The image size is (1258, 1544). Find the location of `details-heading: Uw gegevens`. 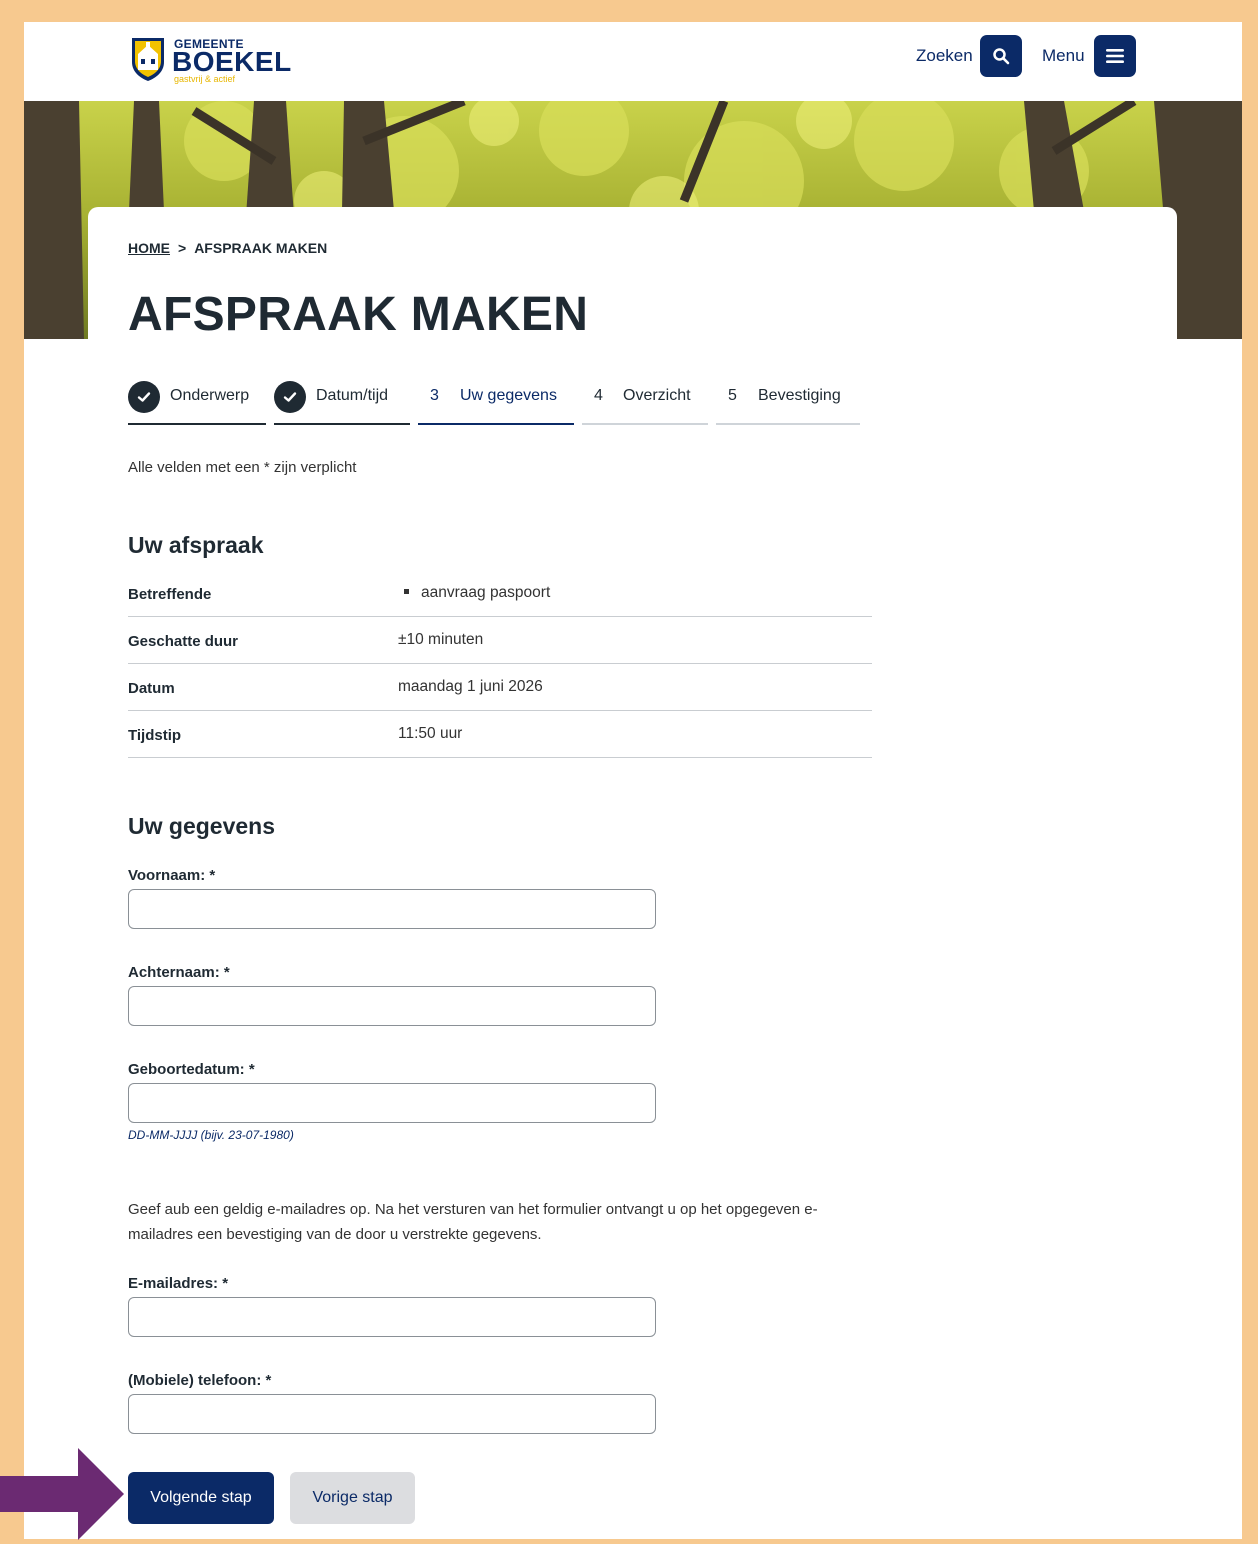

details-heading: Uw gegevens is located at coordinates (201, 826).